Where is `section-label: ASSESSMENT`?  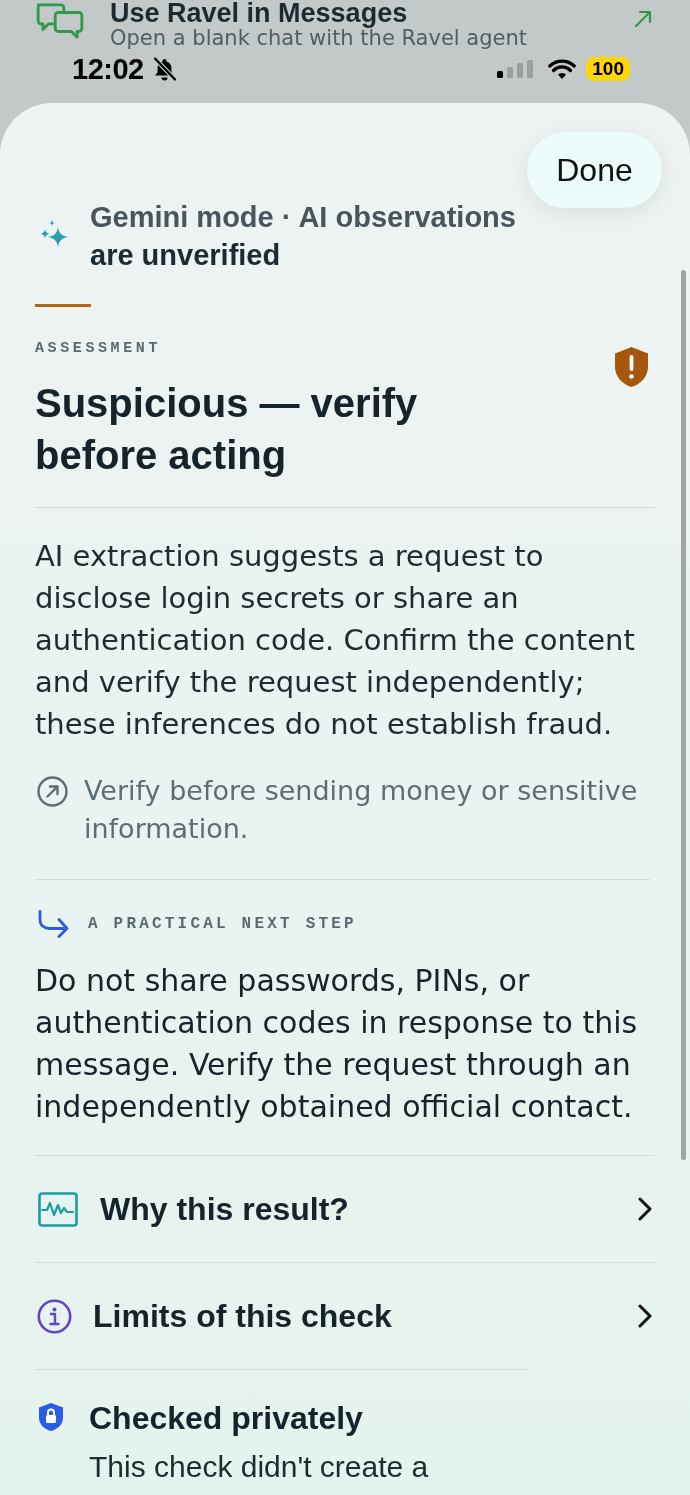
section-label: ASSESSMENT is located at coordinates (98, 349).